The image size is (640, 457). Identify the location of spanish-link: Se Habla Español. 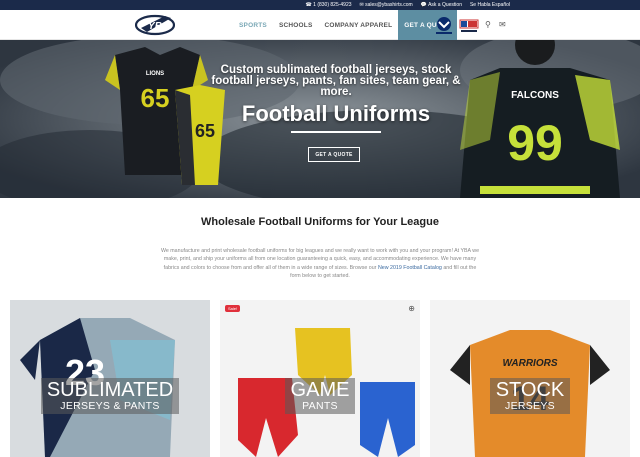
(490, 5).